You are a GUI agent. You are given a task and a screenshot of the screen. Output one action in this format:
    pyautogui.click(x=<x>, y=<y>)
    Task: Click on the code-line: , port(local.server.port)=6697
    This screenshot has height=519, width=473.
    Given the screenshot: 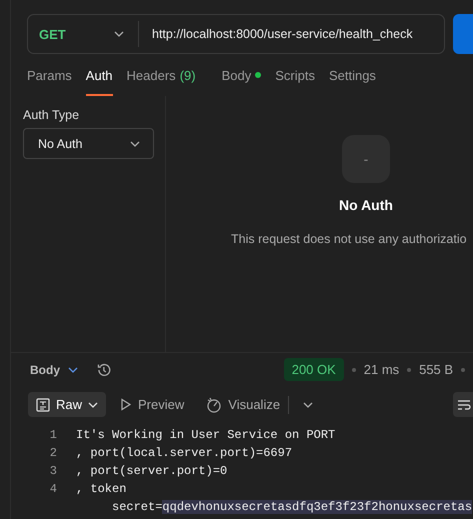 What is the action you would take?
    pyautogui.click(x=184, y=453)
    